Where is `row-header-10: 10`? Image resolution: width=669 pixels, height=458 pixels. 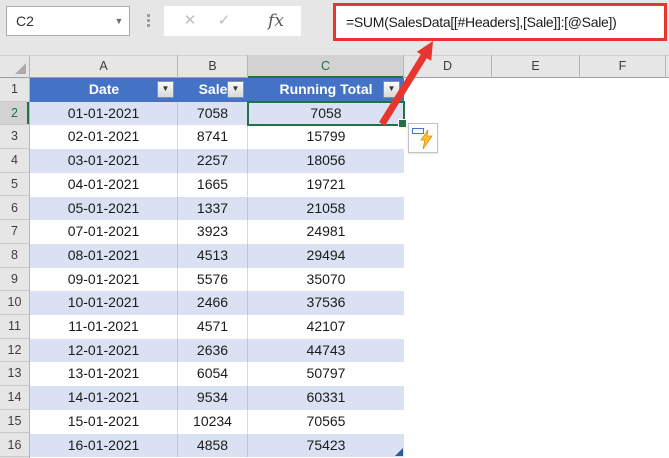
row-header-10: 10 is located at coordinates (14, 303).